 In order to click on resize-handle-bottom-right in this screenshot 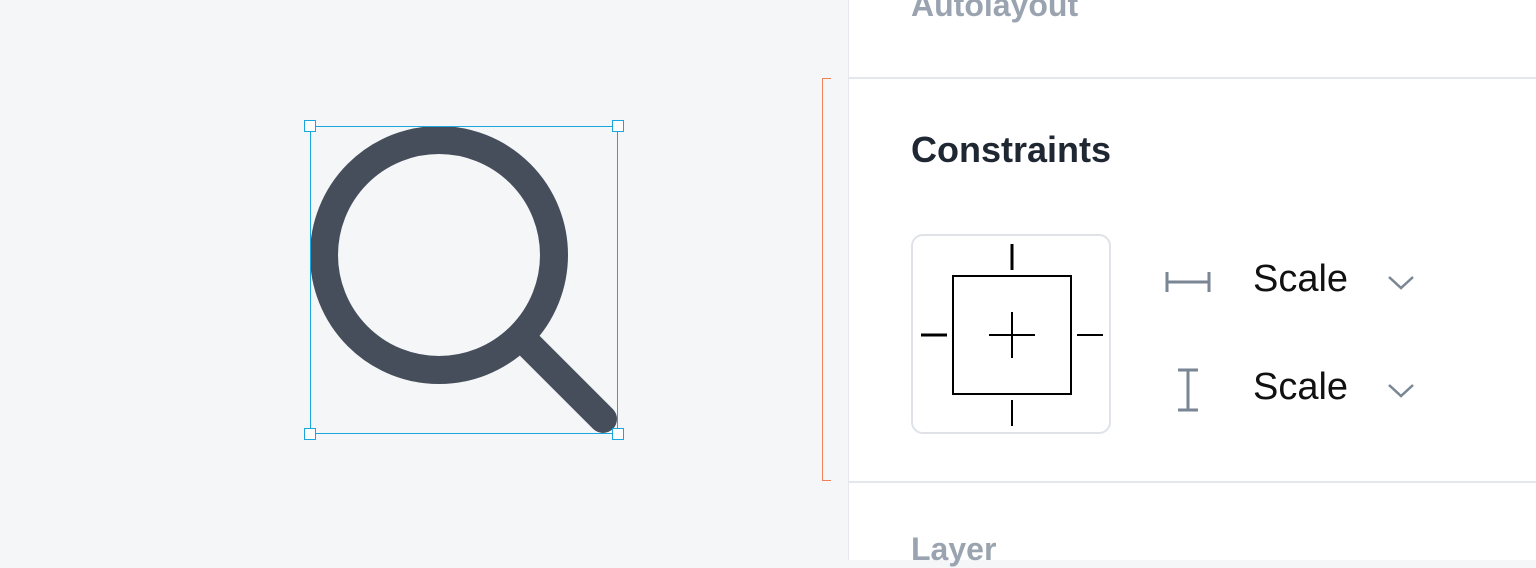, I will do `click(618, 434)`.